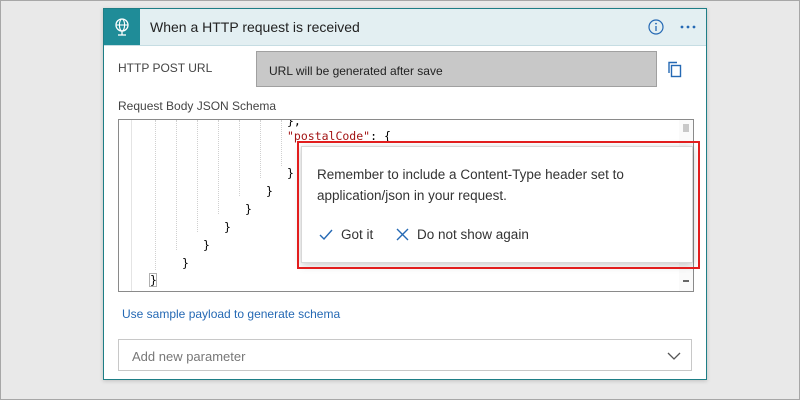 This screenshot has height=400, width=800. What do you see at coordinates (456, 69) in the screenshot?
I see `http-post-url-field: URL will be generated after save` at bounding box center [456, 69].